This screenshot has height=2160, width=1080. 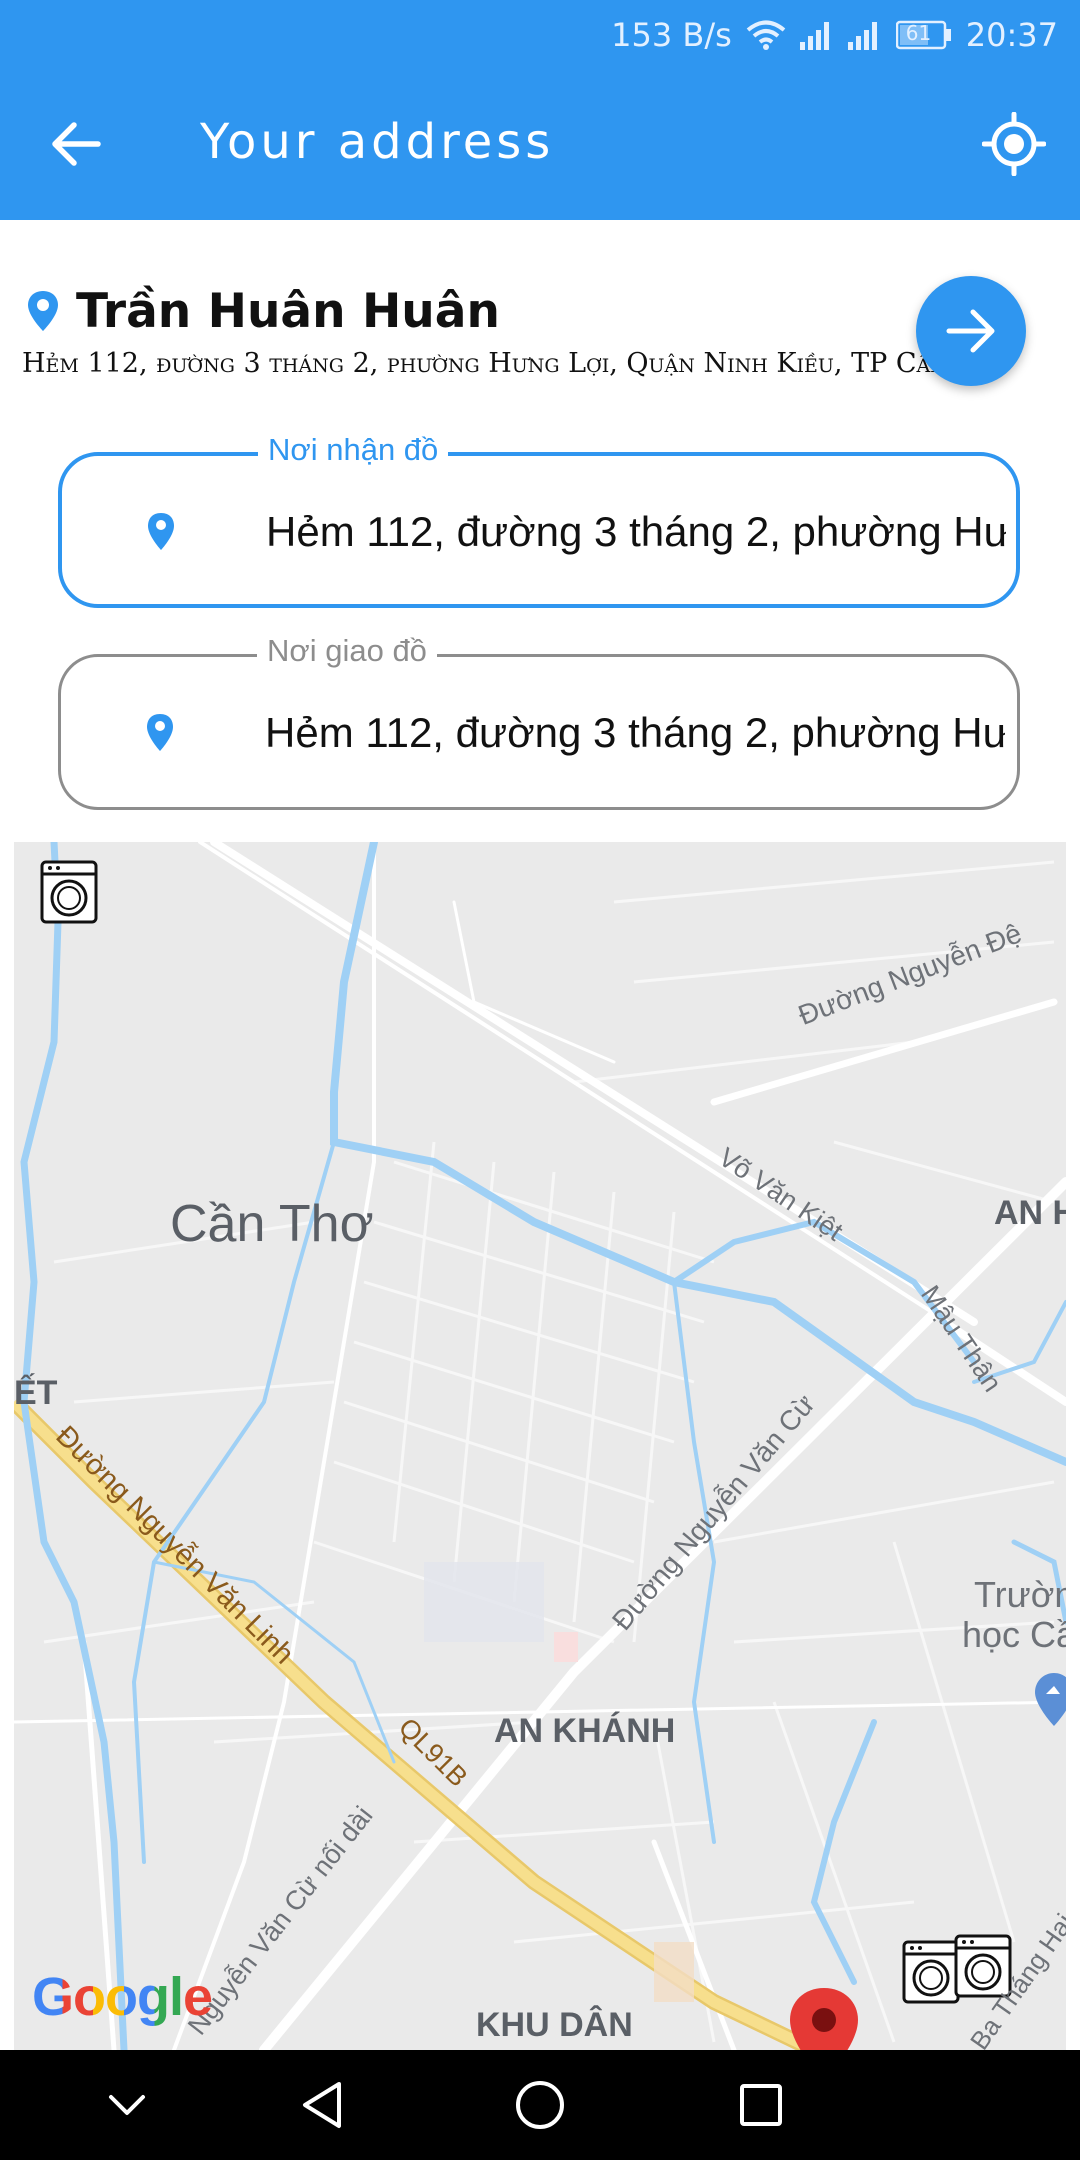 I want to click on status-bar: 153 B/s 61 20:37, so click(x=834, y=35).